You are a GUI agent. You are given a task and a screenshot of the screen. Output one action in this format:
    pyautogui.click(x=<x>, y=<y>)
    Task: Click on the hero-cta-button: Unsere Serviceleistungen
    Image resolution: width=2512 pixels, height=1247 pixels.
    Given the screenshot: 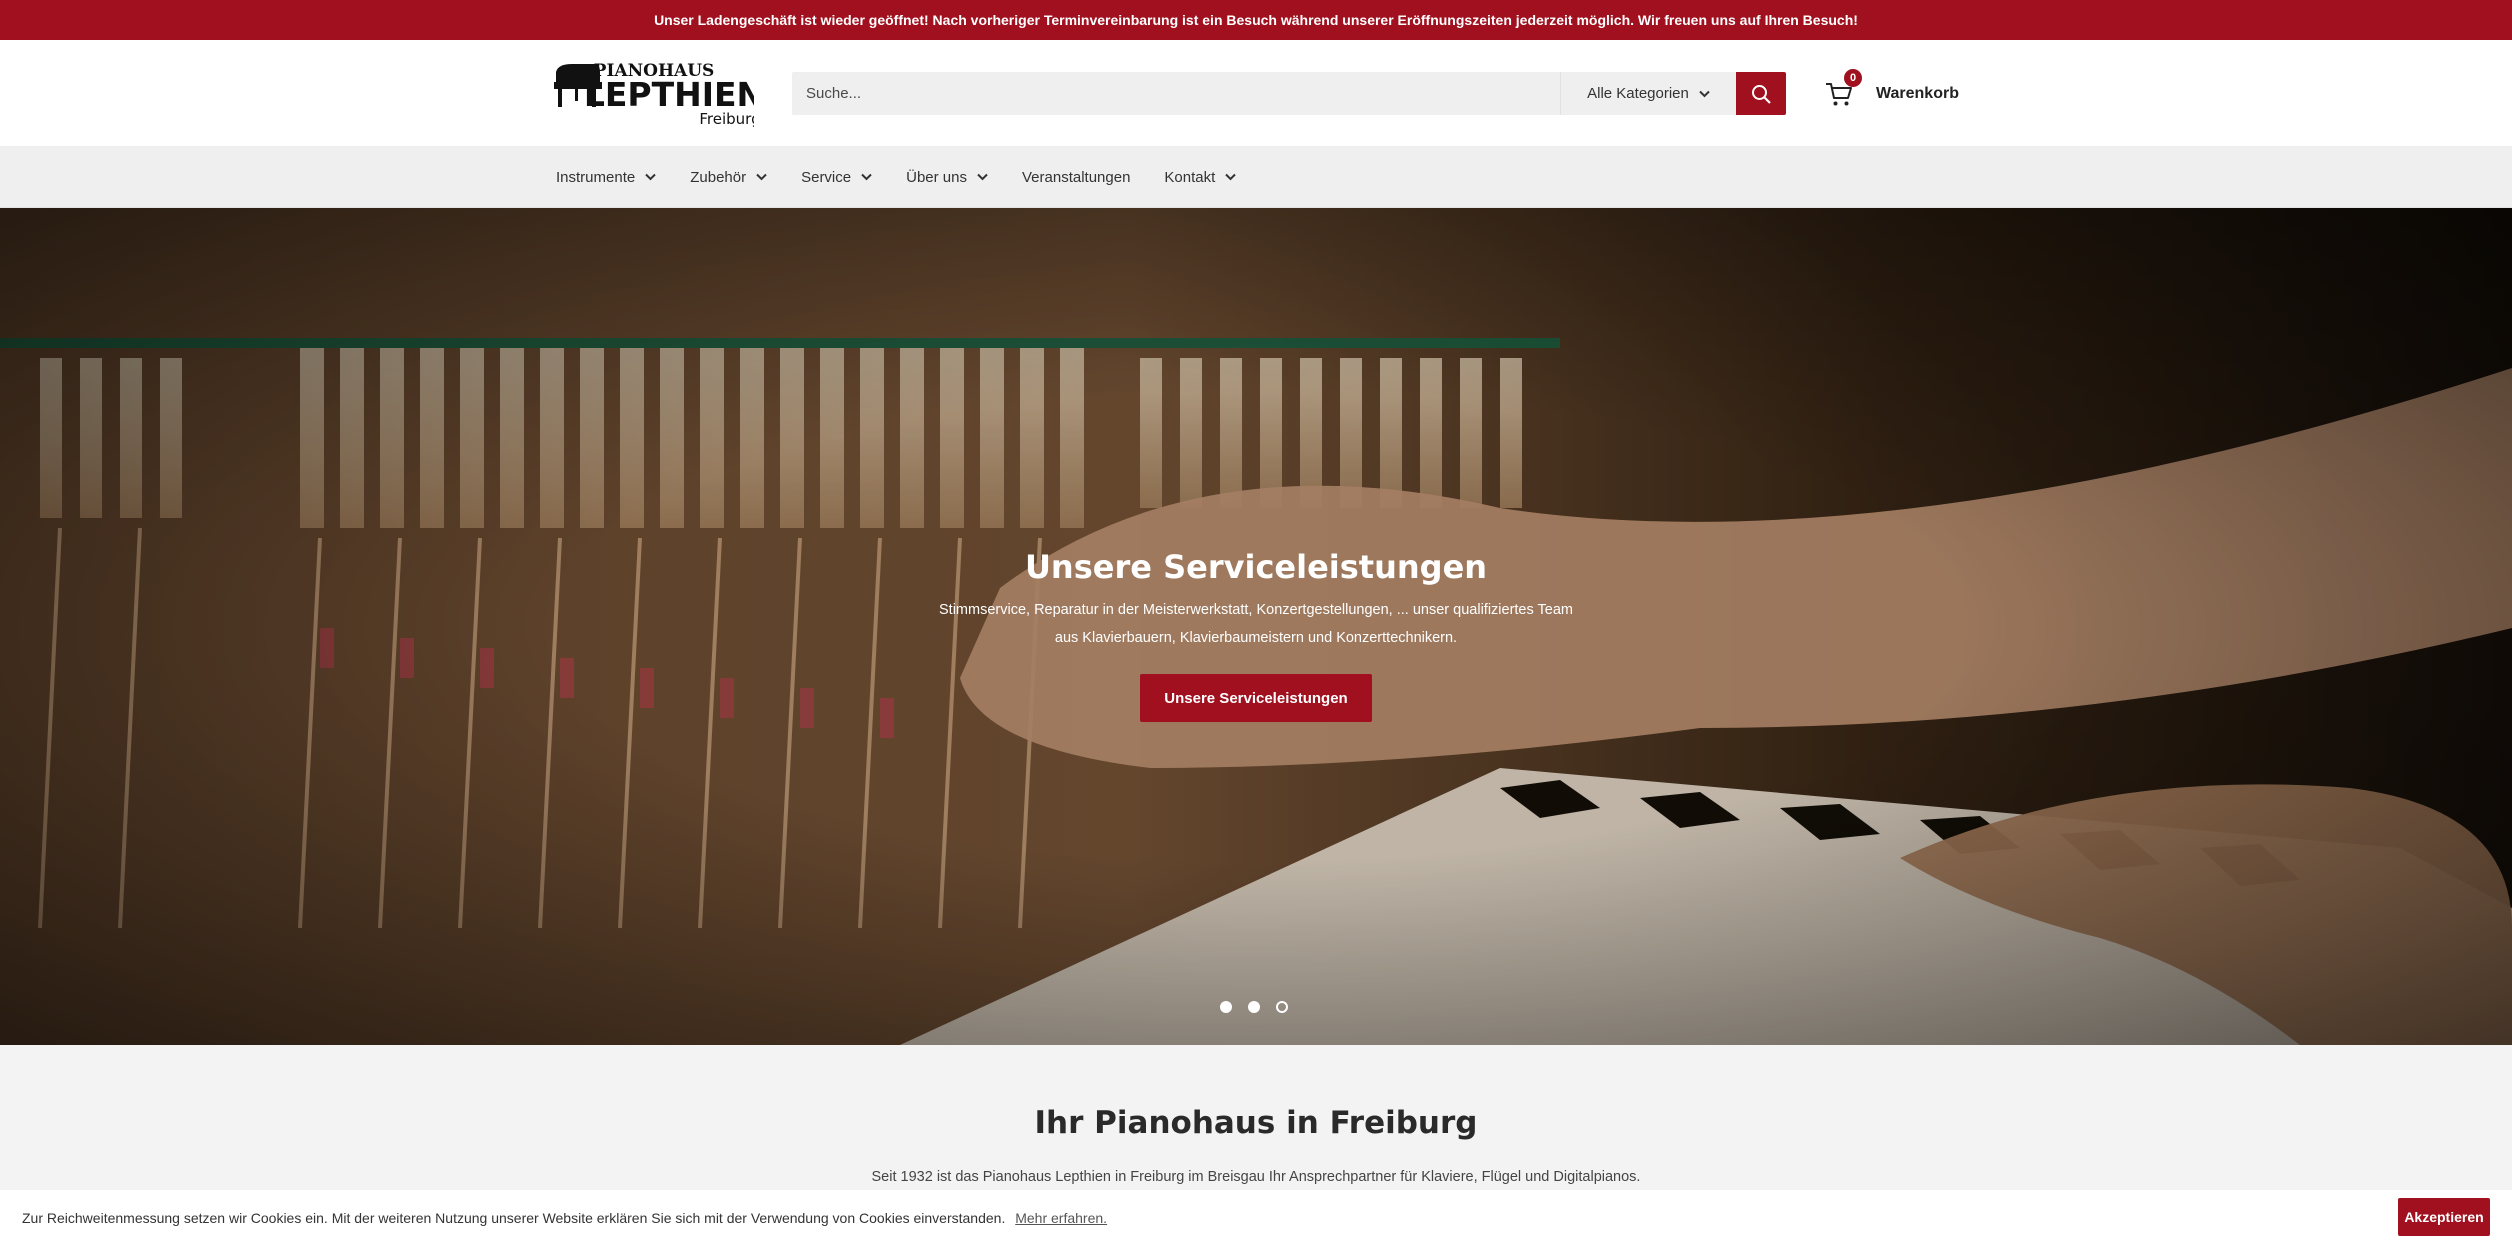 What is the action you would take?
    pyautogui.click(x=1256, y=698)
    